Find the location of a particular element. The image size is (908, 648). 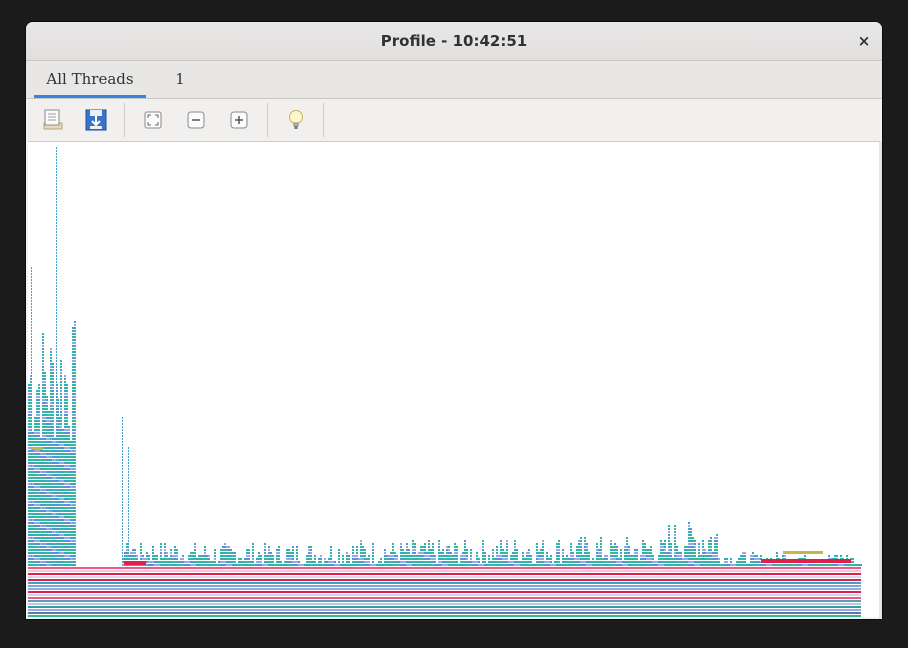

stack-frame-base is located at coordinates (444, 598).